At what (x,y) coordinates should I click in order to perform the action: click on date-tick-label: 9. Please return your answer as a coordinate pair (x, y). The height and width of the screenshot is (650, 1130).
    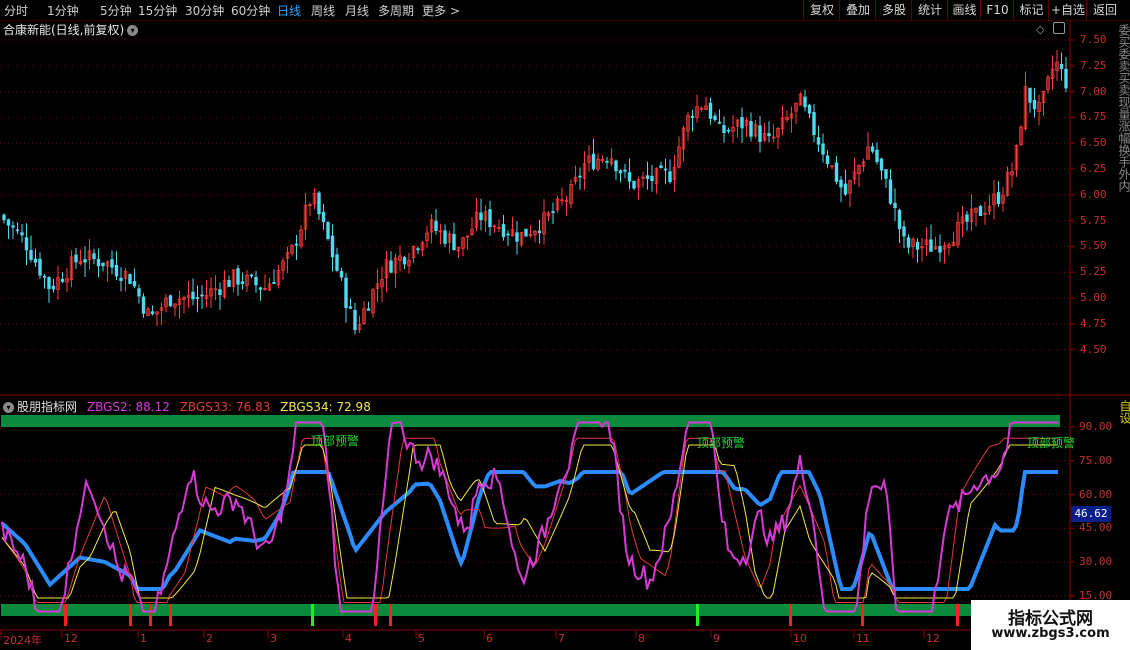
    Looking at the image, I should click on (716, 638).